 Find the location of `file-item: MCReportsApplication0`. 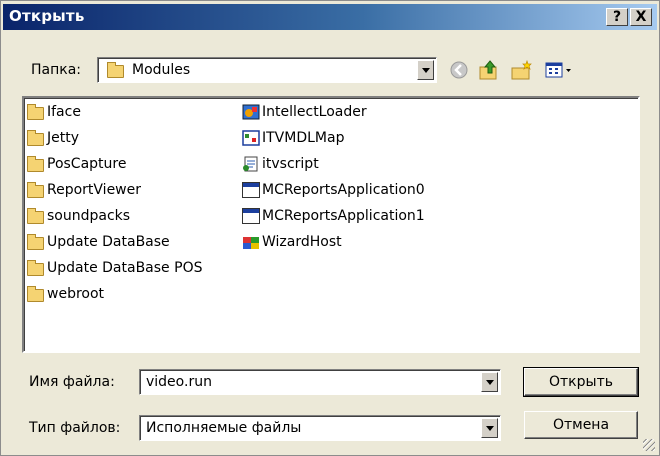

file-item: MCReportsApplication0 is located at coordinates (333, 190).